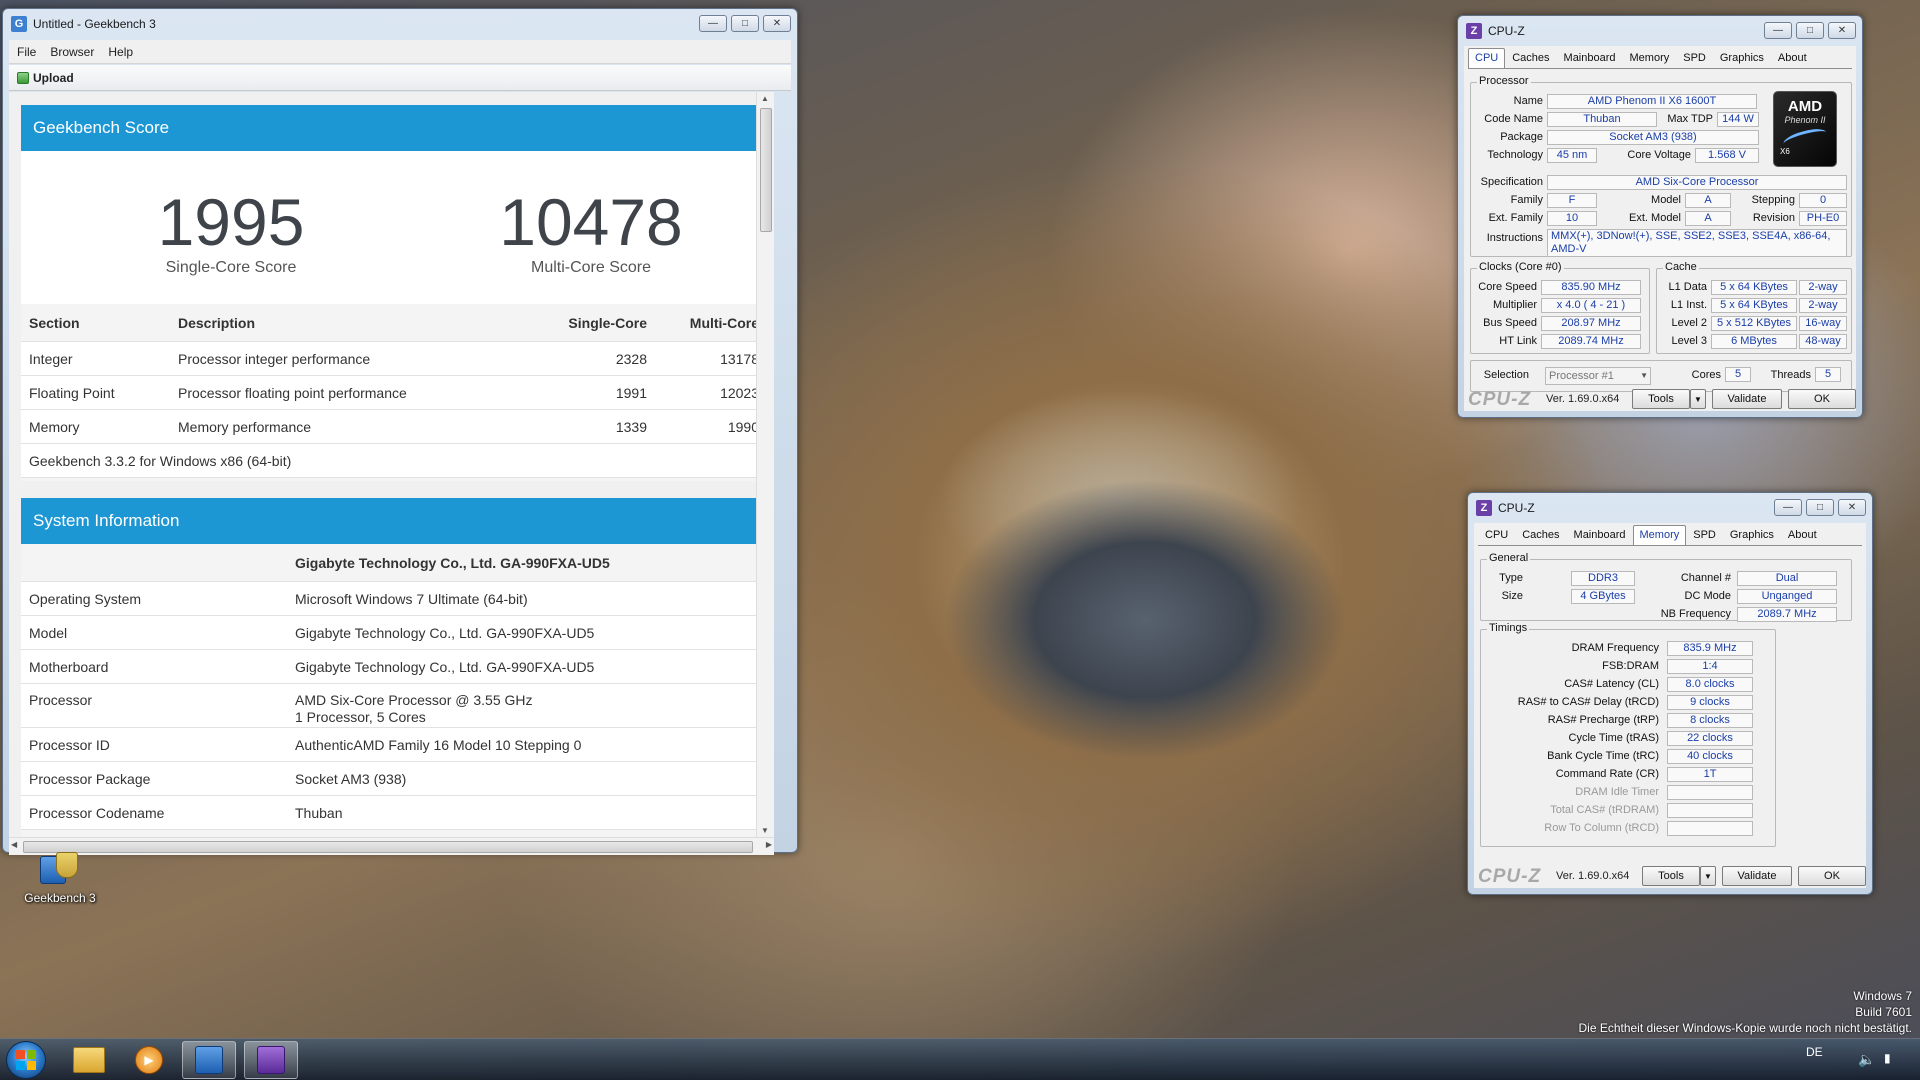 The width and height of the screenshot is (1920, 1080). What do you see at coordinates (1828, 374) in the screenshot?
I see `threads-value: 5` at bounding box center [1828, 374].